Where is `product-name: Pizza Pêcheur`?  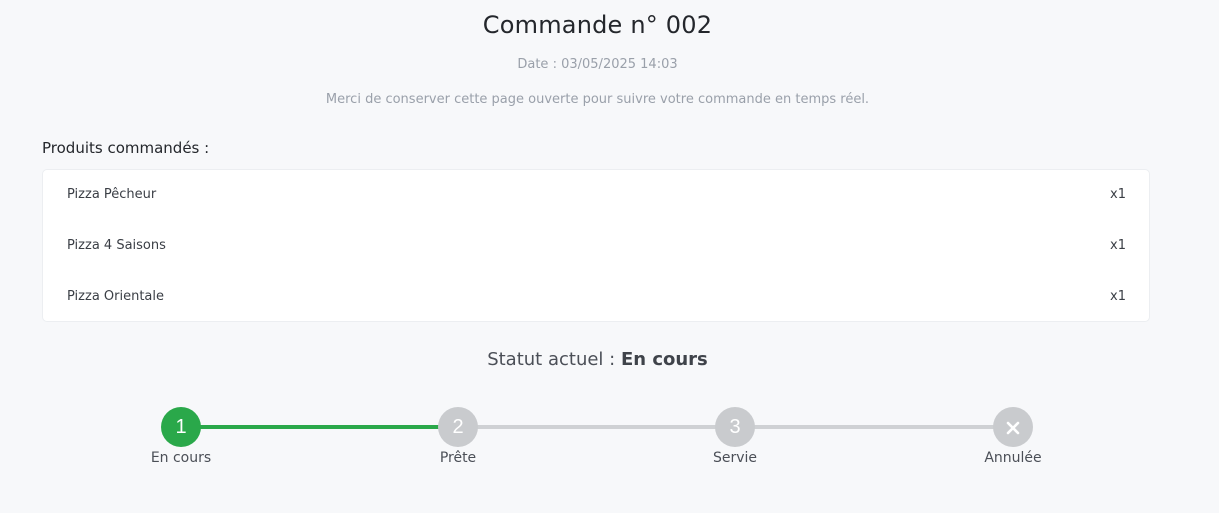 product-name: Pizza Pêcheur is located at coordinates (112, 194).